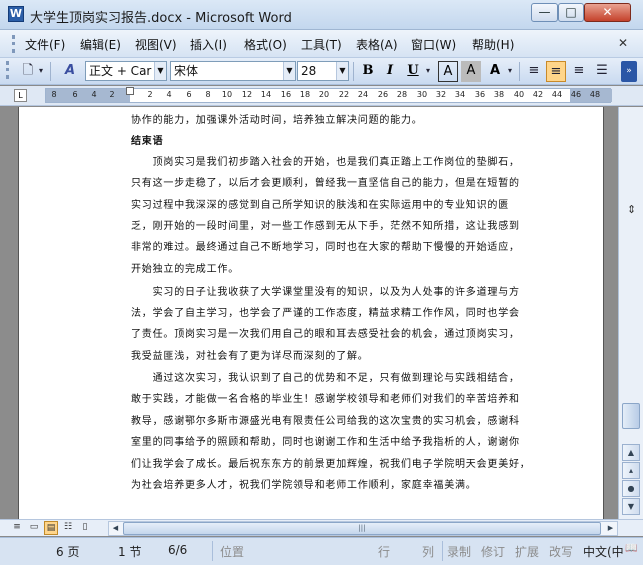  Describe the element at coordinates (147, 139) in the screenshot. I see `section-heading: 结束语` at that location.